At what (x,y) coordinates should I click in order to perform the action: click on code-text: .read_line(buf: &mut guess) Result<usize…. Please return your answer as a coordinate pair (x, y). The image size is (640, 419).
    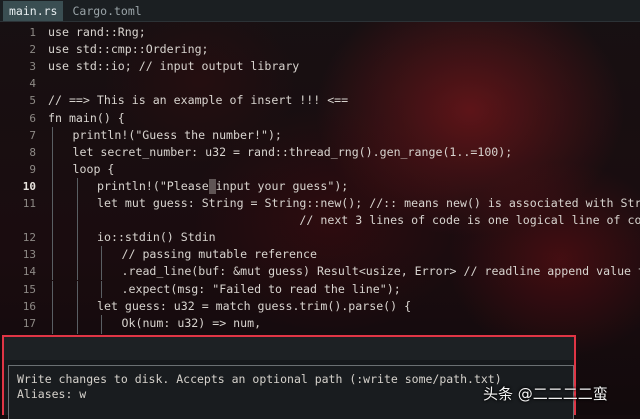
    Looking at the image, I should click on (381, 271).